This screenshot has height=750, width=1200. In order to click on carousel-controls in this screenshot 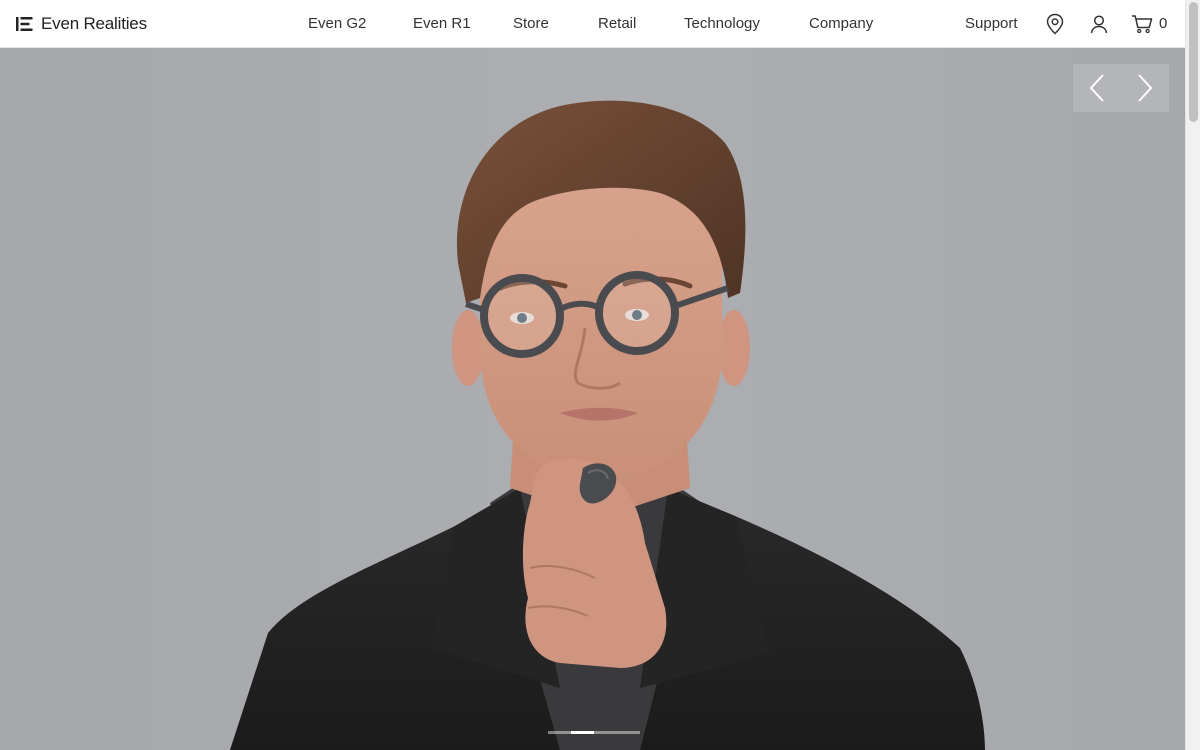, I will do `click(1121, 88)`.